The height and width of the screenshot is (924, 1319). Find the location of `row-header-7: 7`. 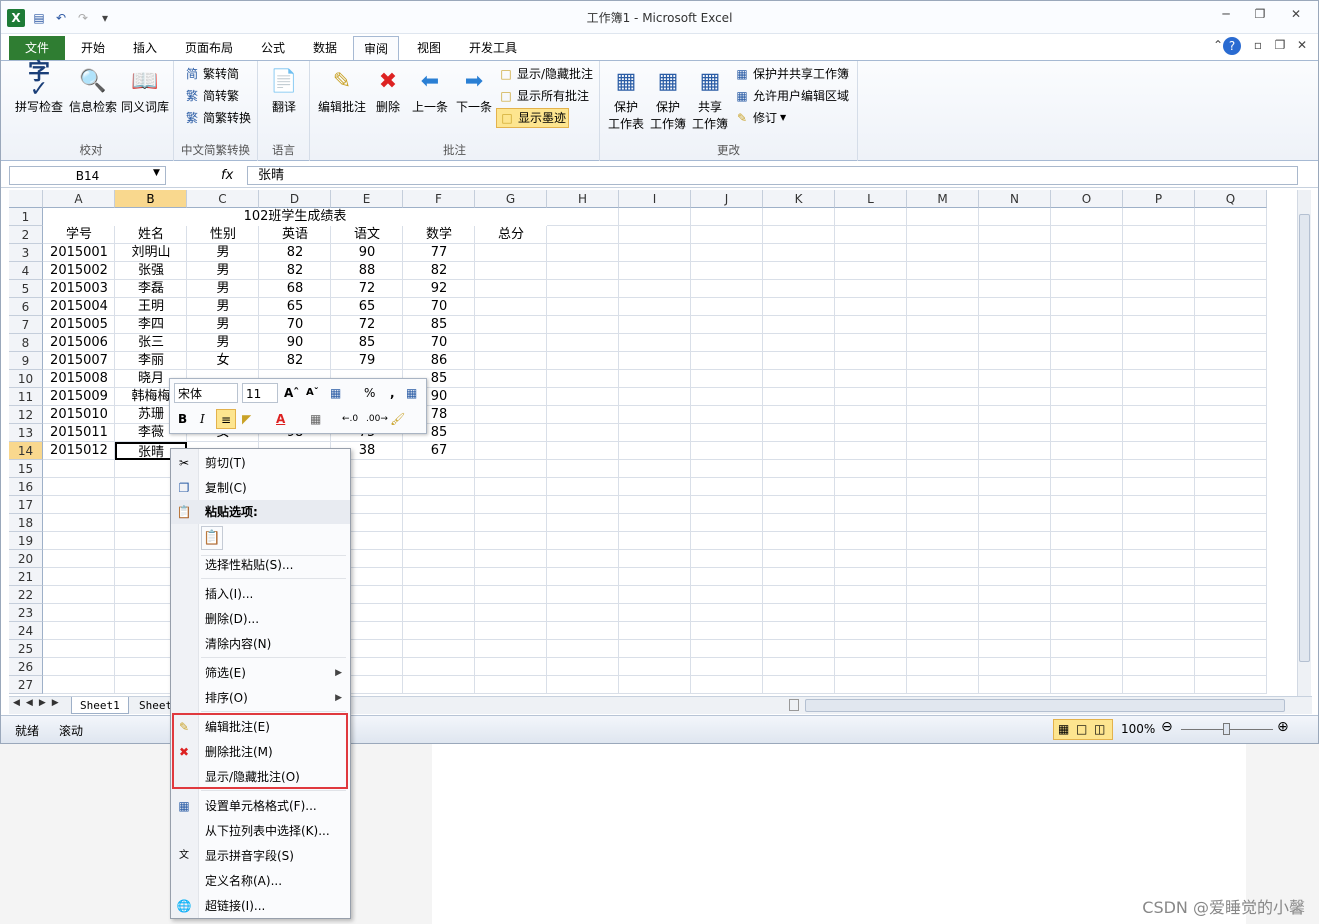

row-header-7: 7 is located at coordinates (26, 325).